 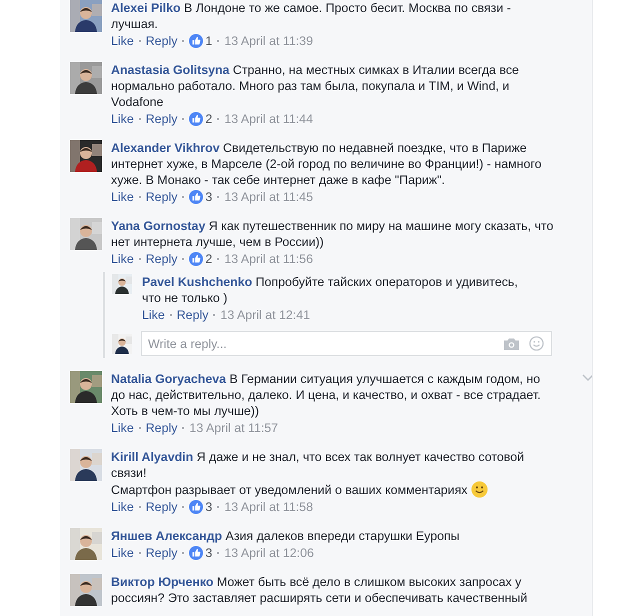 What do you see at coordinates (587, 378) in the screenshot?
I see `chevron-down-icon` at bounding box center [587, 378].